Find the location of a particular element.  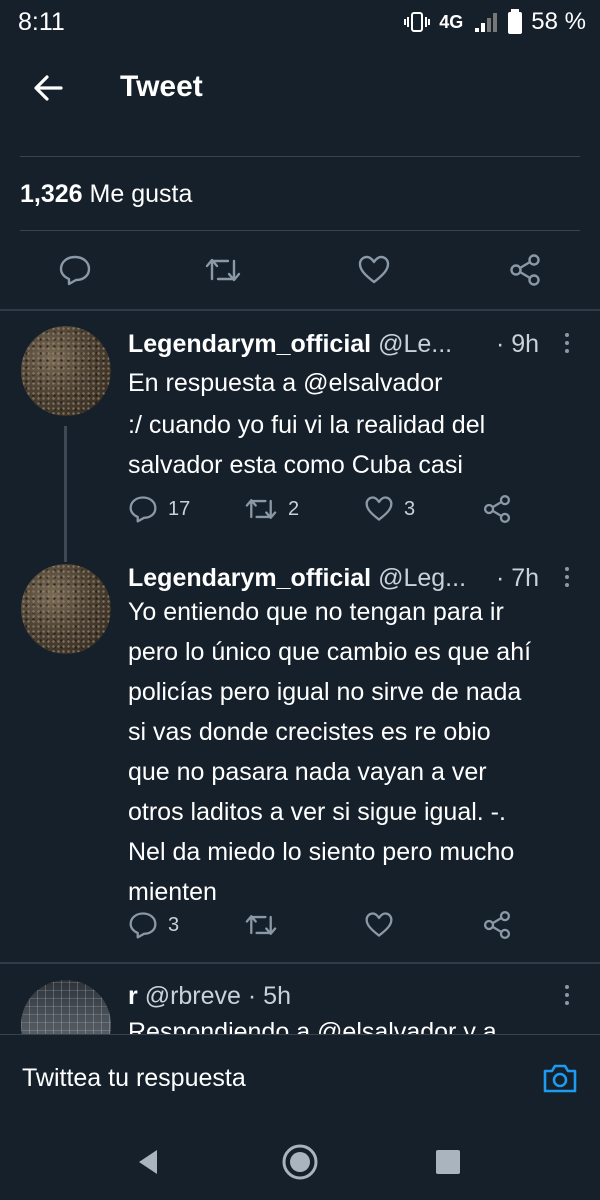

like-button: 3 is located at coordinates (389, 509).